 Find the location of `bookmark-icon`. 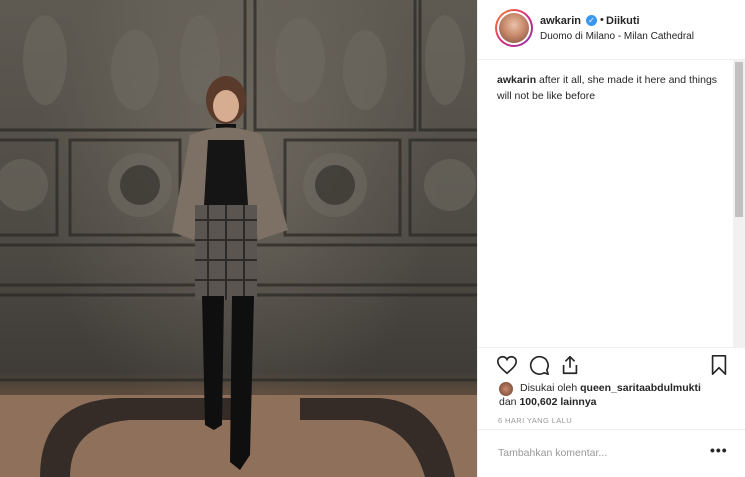

bookmark-icon is located at coordinates (719, 365).